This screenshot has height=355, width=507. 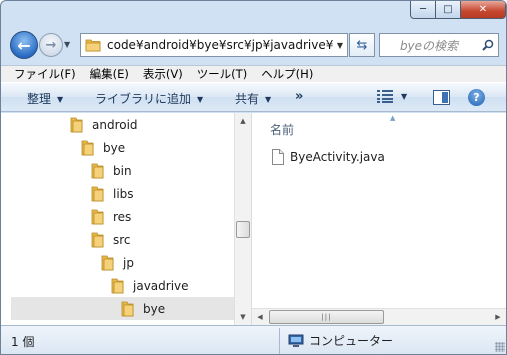 I want to click on share-label: 共有, so click(x=247, y=99).